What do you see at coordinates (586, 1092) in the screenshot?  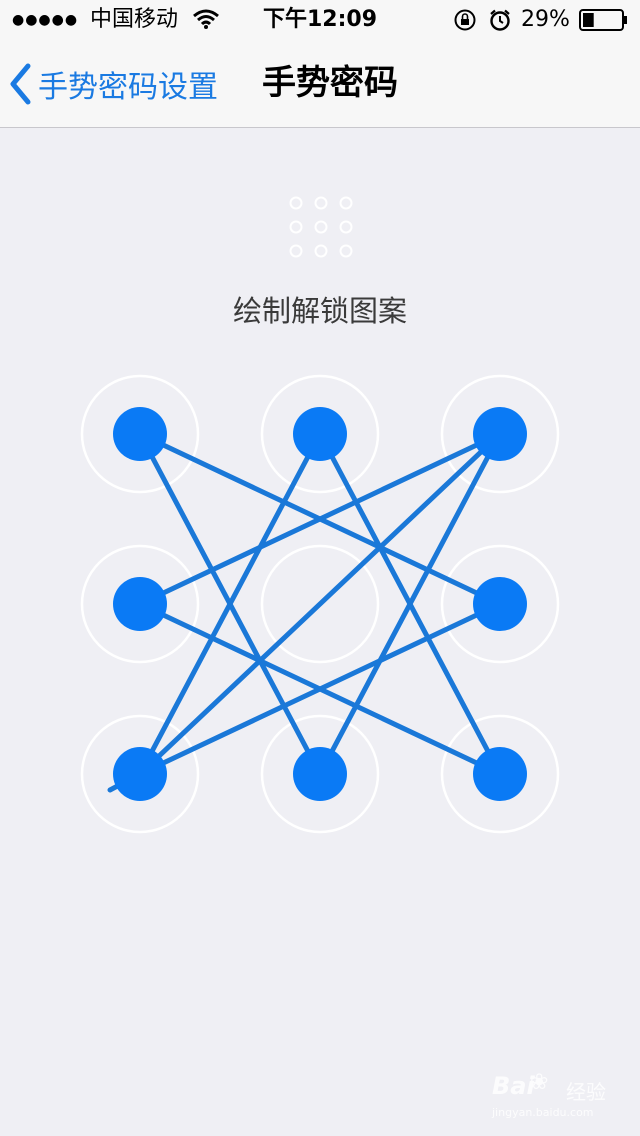 I see `watermark-name: 经验` at bounding box center [586, 1092].